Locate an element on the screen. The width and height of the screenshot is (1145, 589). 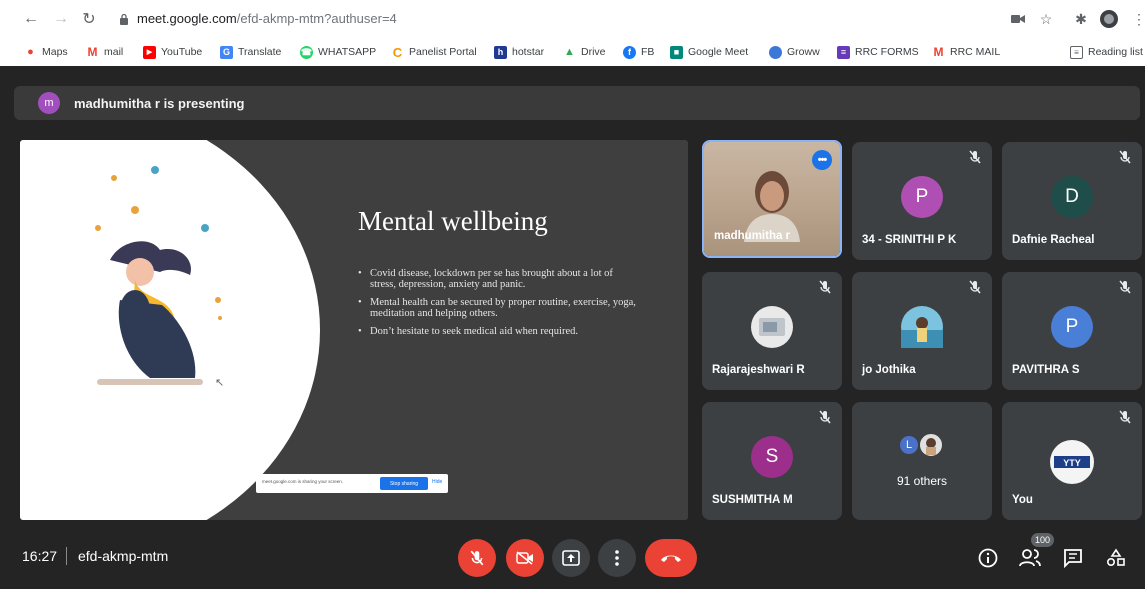
woman-illustration is located at coordinates (158, 275).